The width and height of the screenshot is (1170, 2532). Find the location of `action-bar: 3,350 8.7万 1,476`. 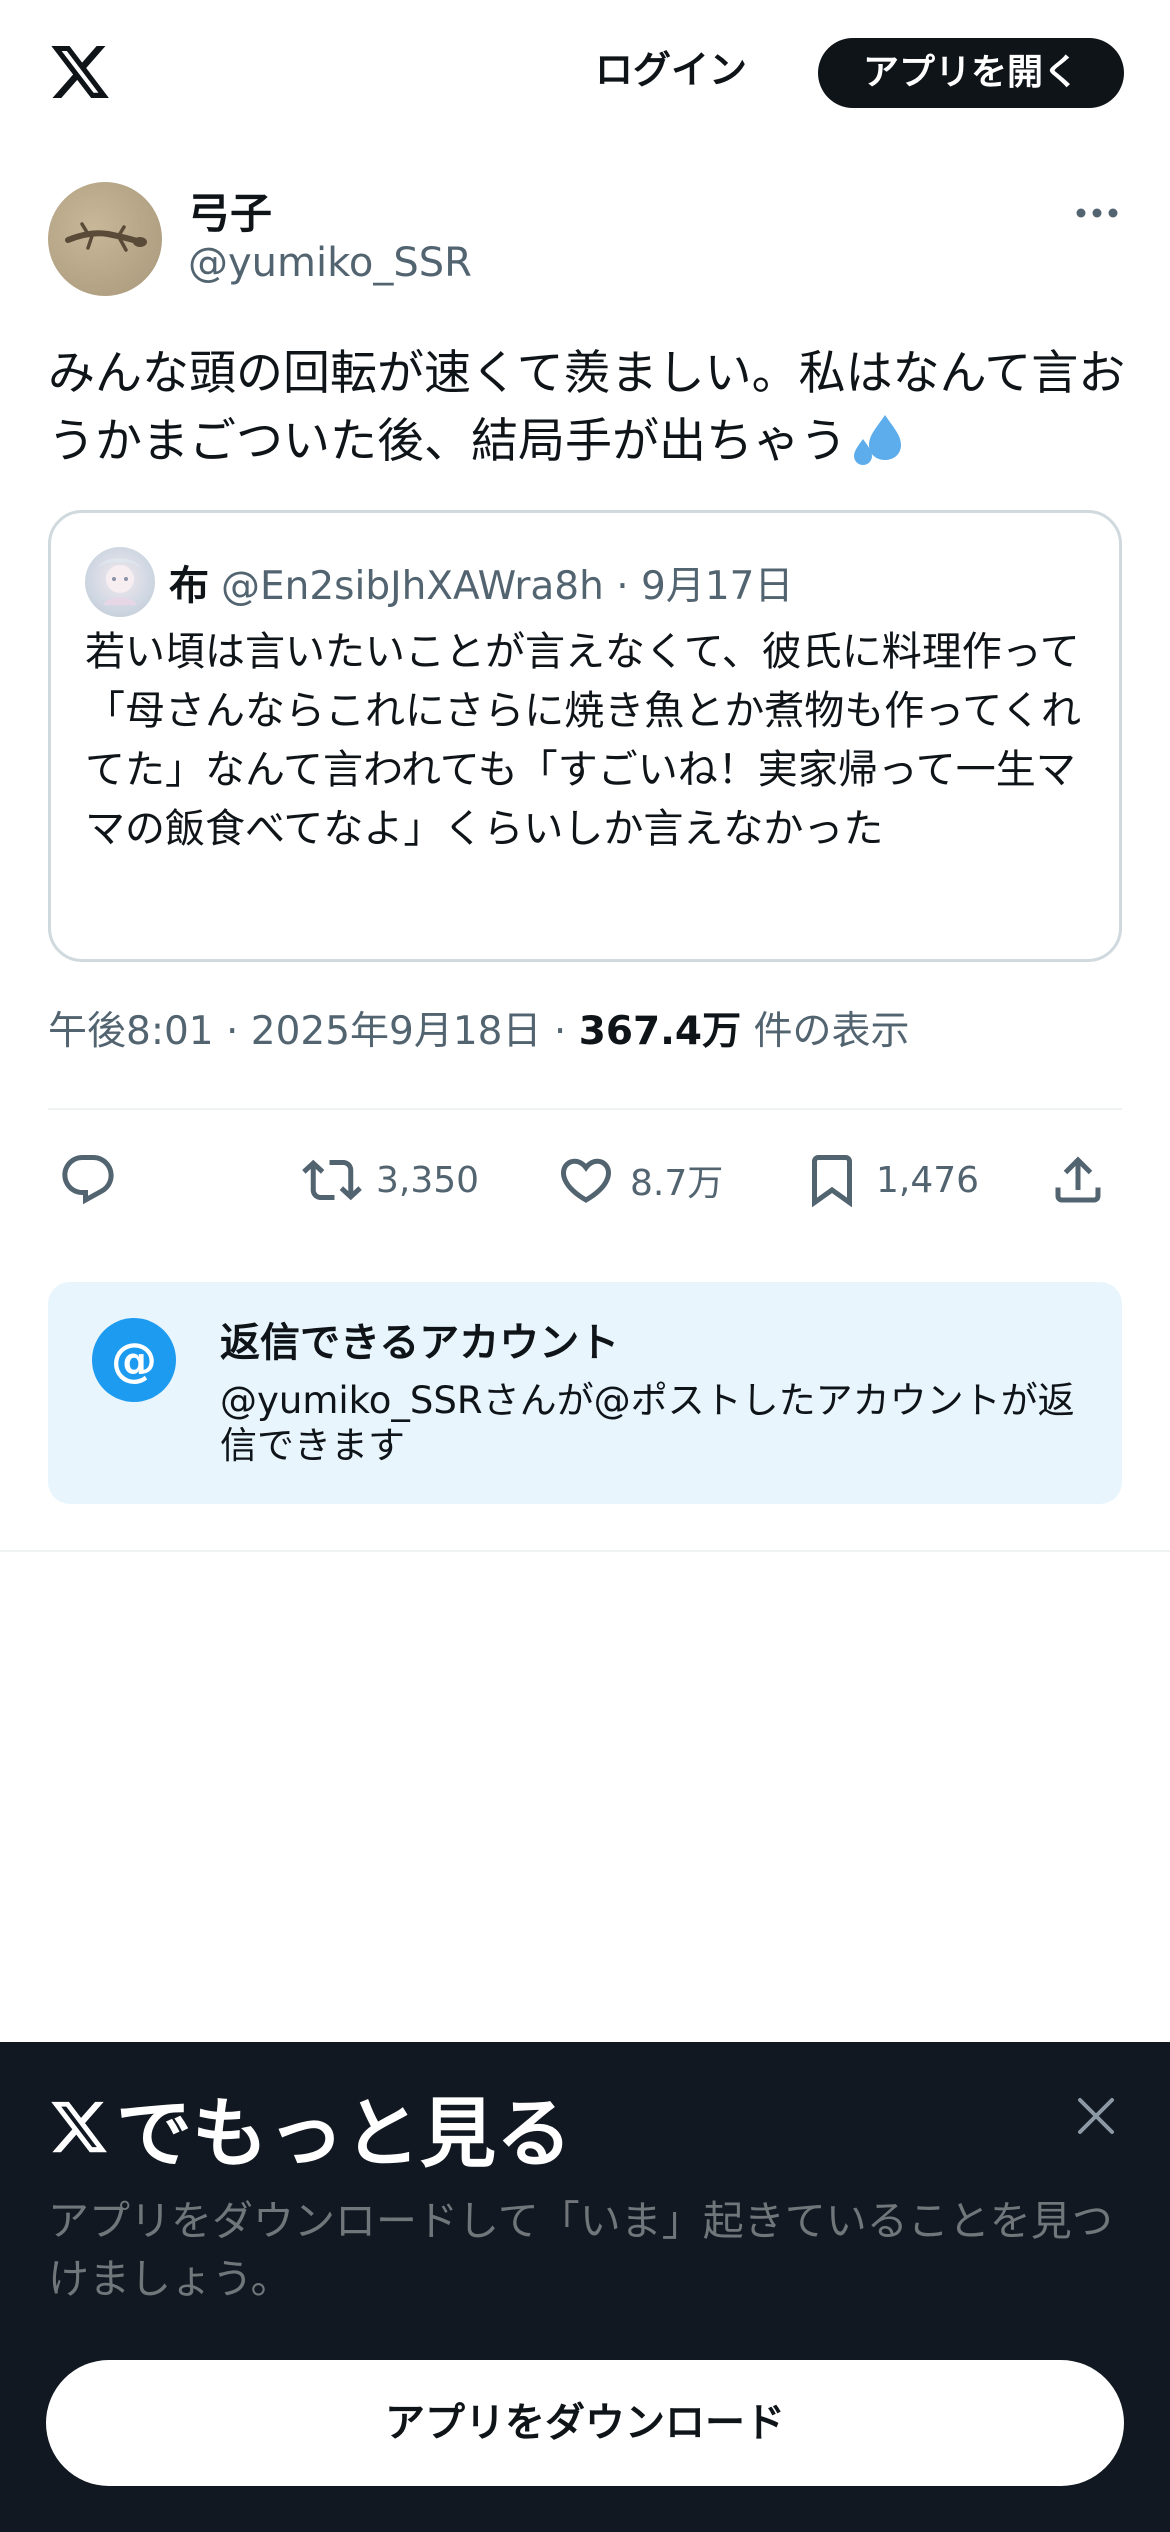

action-bar: 3,350 8.7万 1,476 is located at coordinates (585, 1180).